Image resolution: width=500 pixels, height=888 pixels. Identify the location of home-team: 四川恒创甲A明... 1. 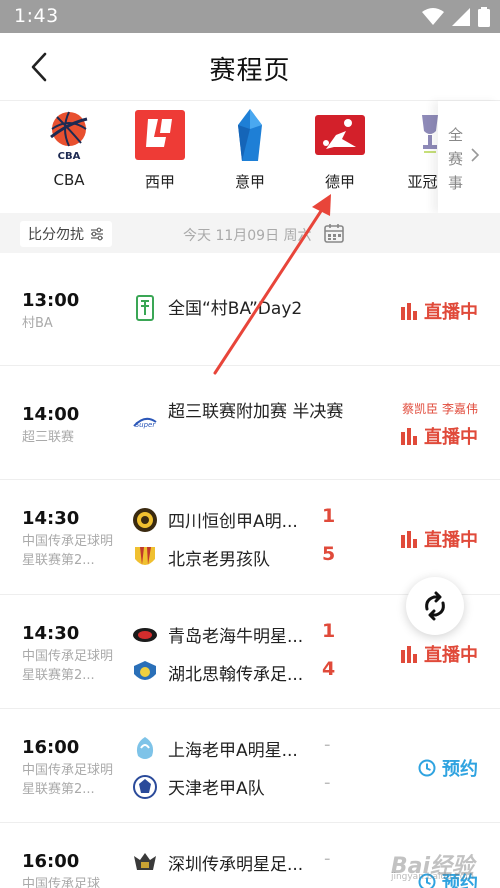
(262, 519).